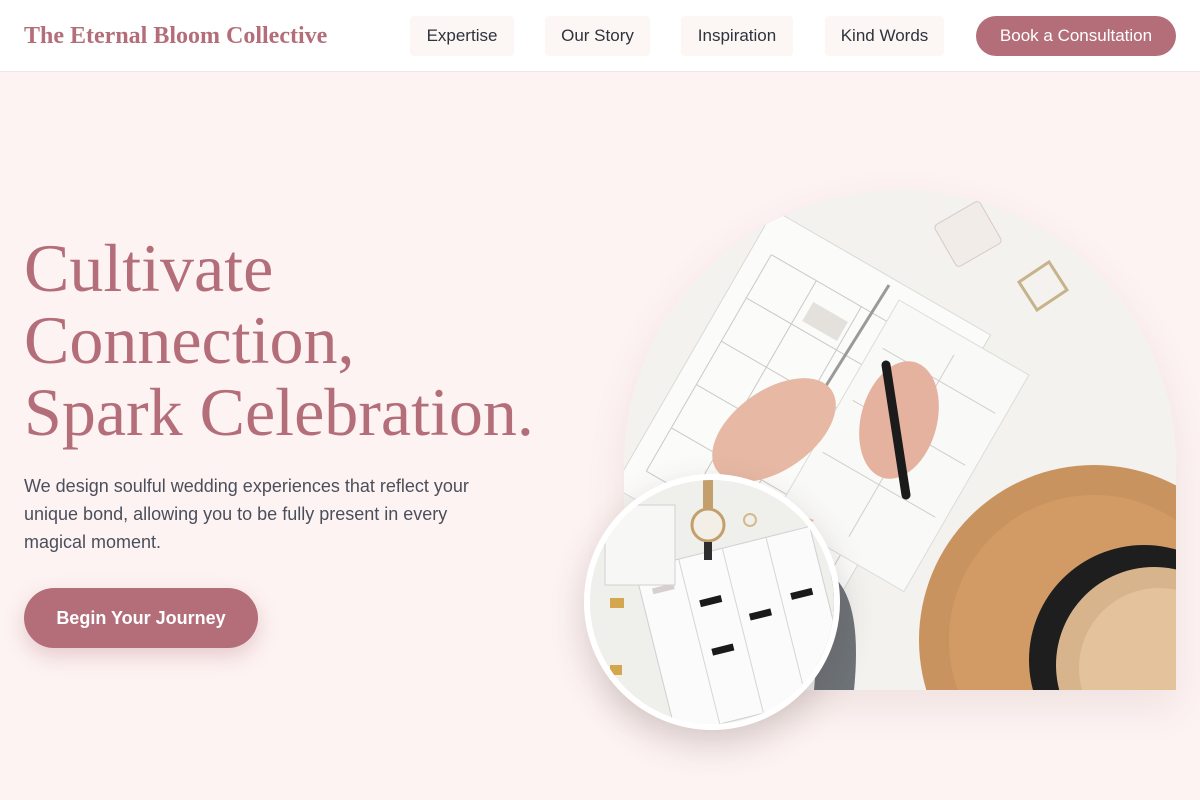  What do you see at coordinates (462, 36) in the screenshot?
I see `nav-item-expertise: Expertise` at bounding box center [462, 36].